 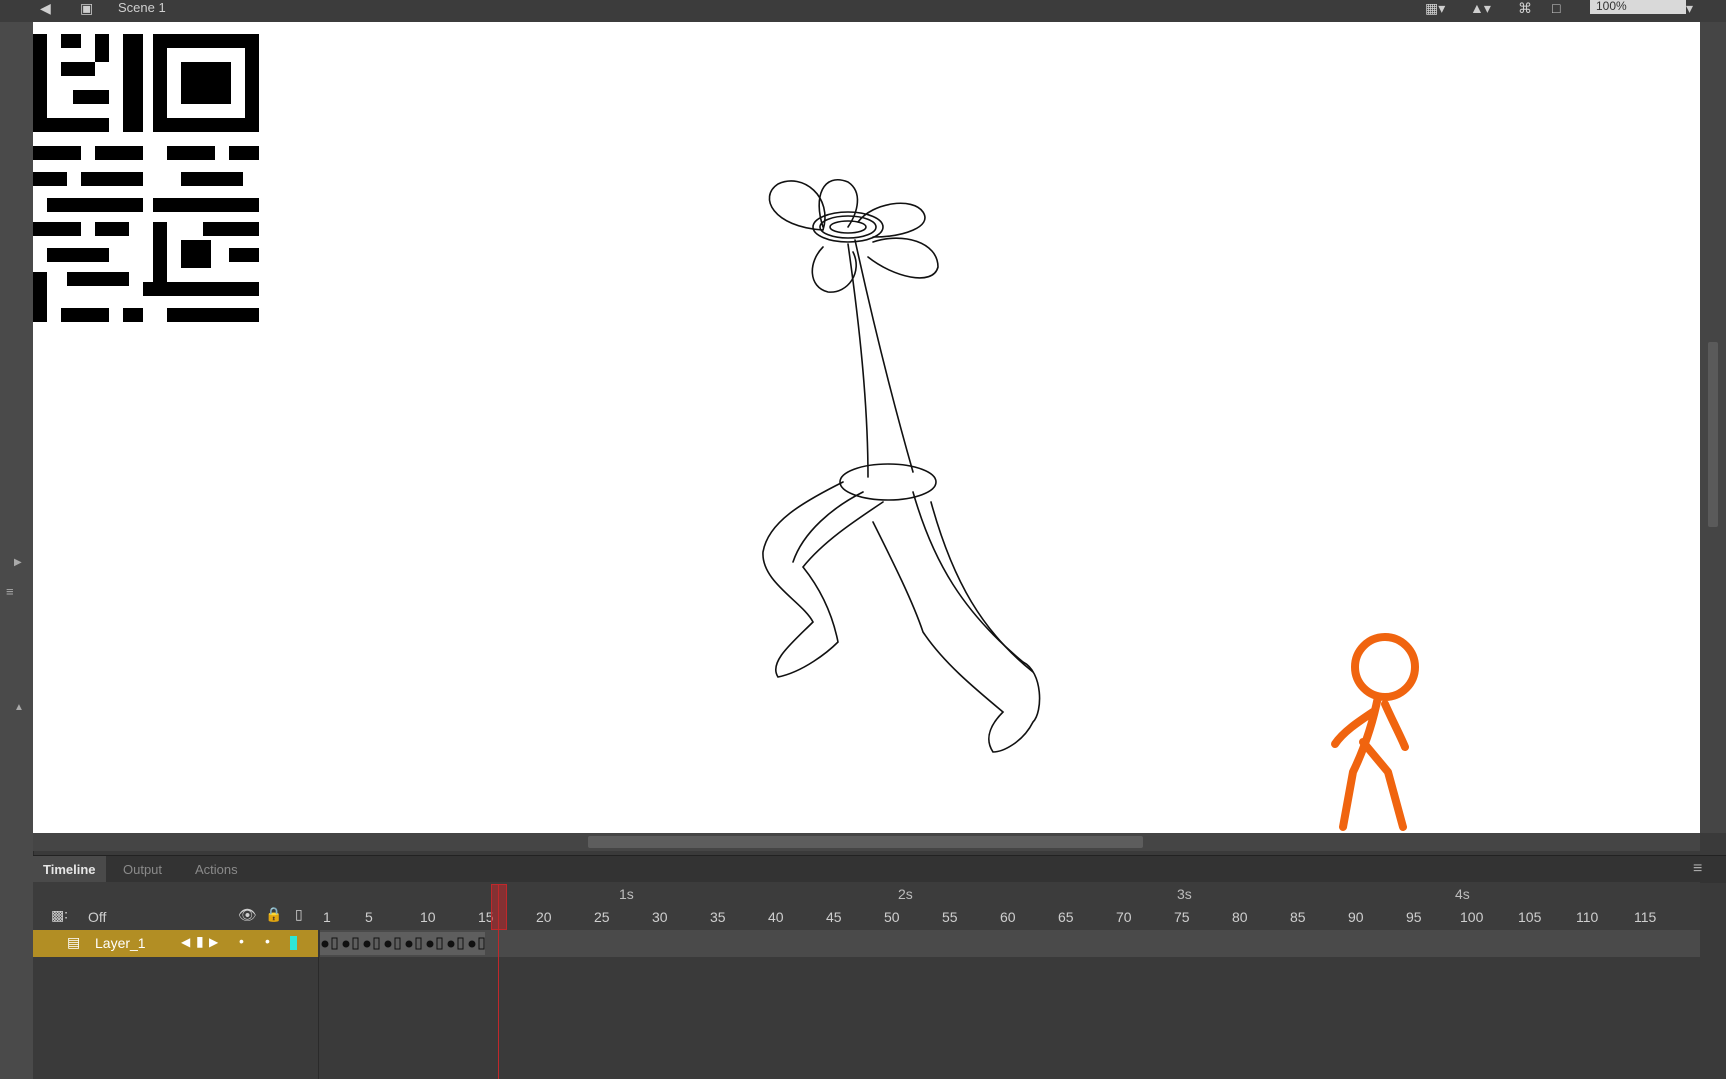 I want to click on prev-keyframe-icon: ◀, so click(x=185, y=942).